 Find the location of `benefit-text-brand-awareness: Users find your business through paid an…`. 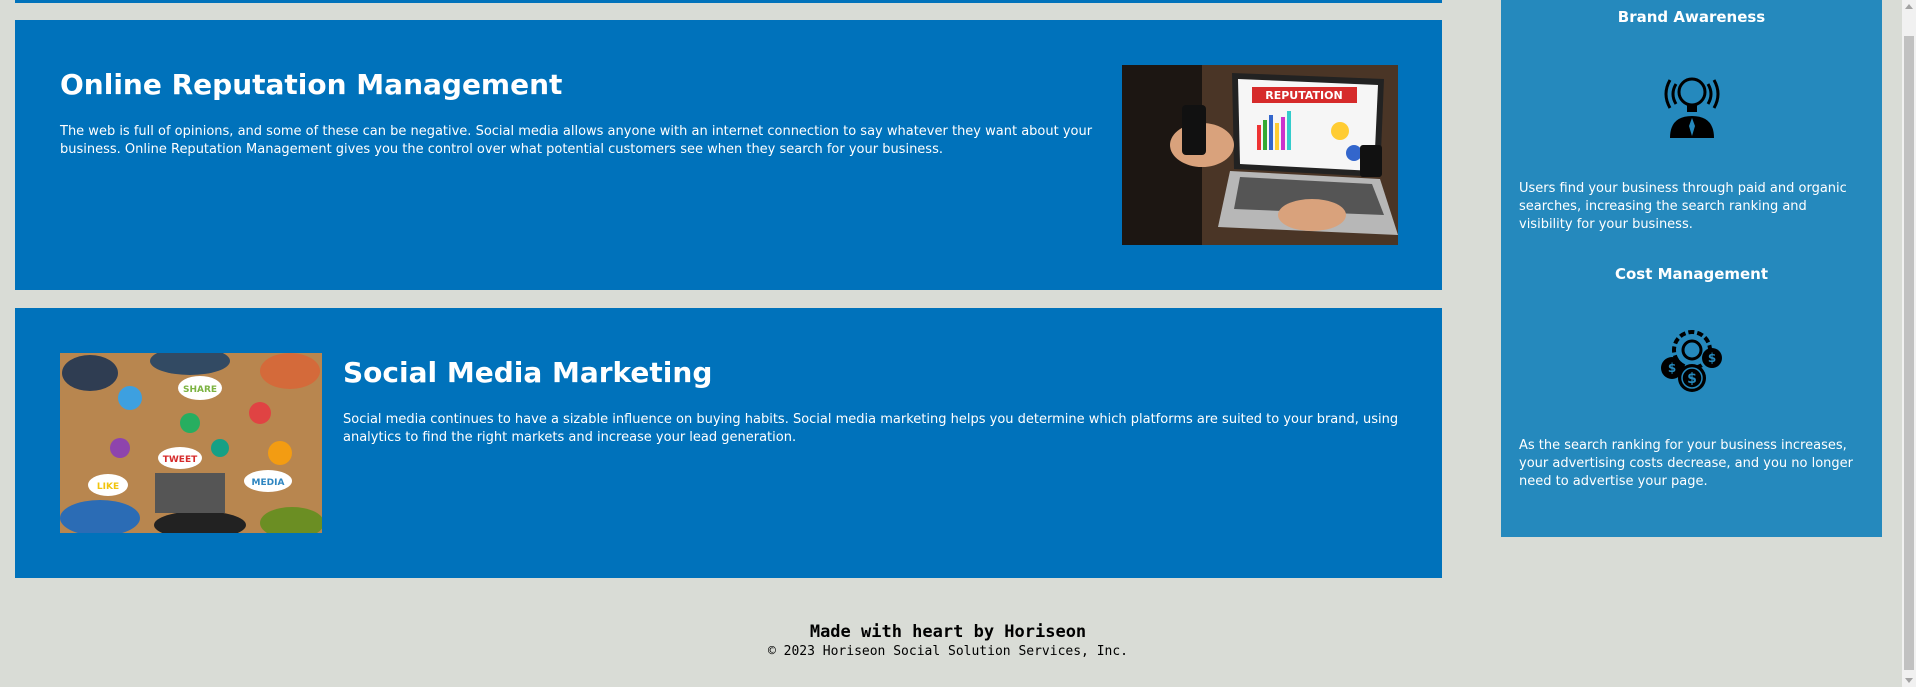

benefit-text-brand-awareness: Users find your business through paid an… is located at coordinates (1683, 206).